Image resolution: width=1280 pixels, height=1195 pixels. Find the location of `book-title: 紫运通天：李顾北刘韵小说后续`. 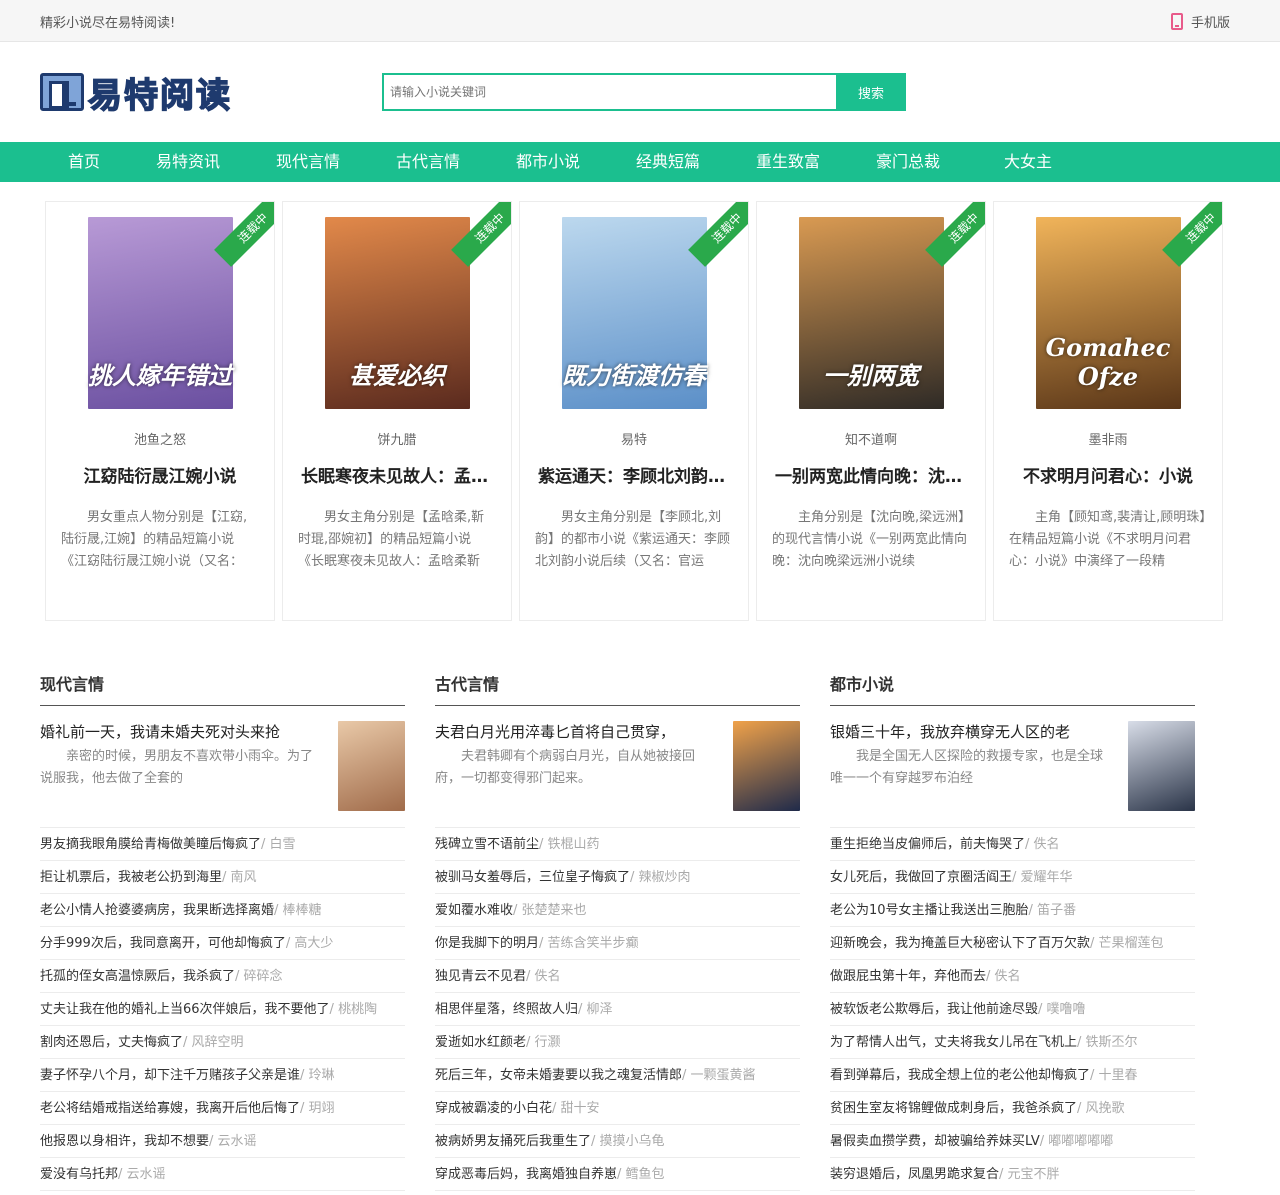

book-title: 紫运通天：李顾北刘韵小说后续 is located at coordinates (634, 474).